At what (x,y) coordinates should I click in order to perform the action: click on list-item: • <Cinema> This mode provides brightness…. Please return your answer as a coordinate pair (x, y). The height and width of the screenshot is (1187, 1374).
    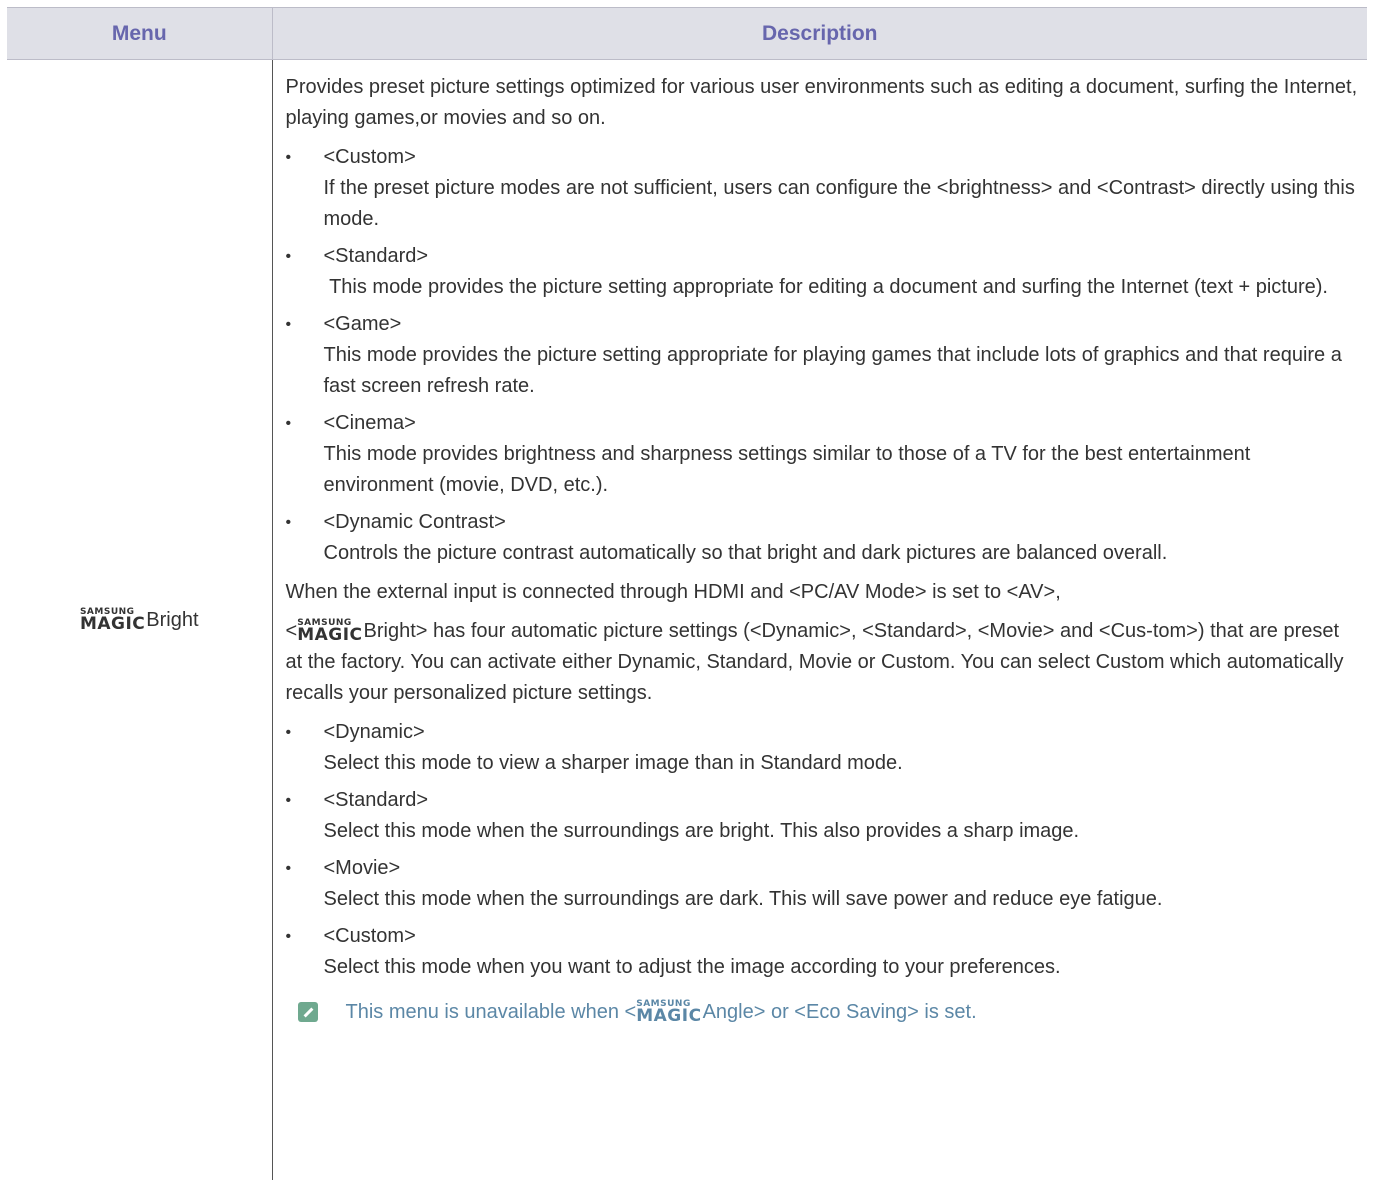
    Looking at the image, I should click on (824, 454).